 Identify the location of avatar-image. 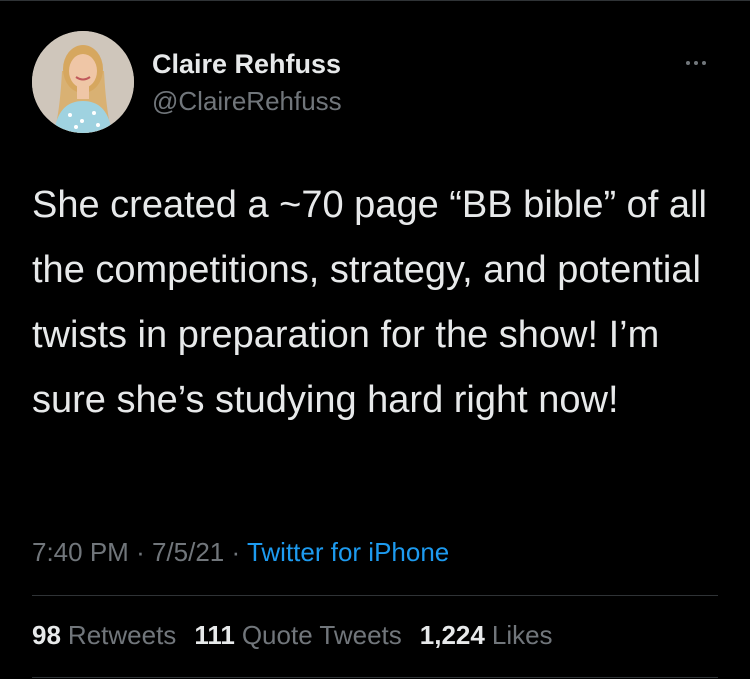
(83, 82).